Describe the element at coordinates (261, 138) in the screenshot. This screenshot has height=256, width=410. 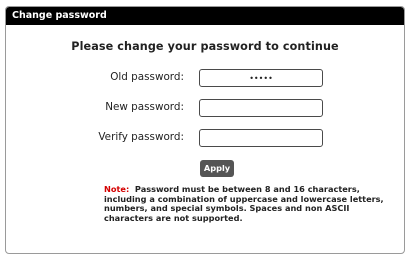
I see `verify-password-field` at that location.